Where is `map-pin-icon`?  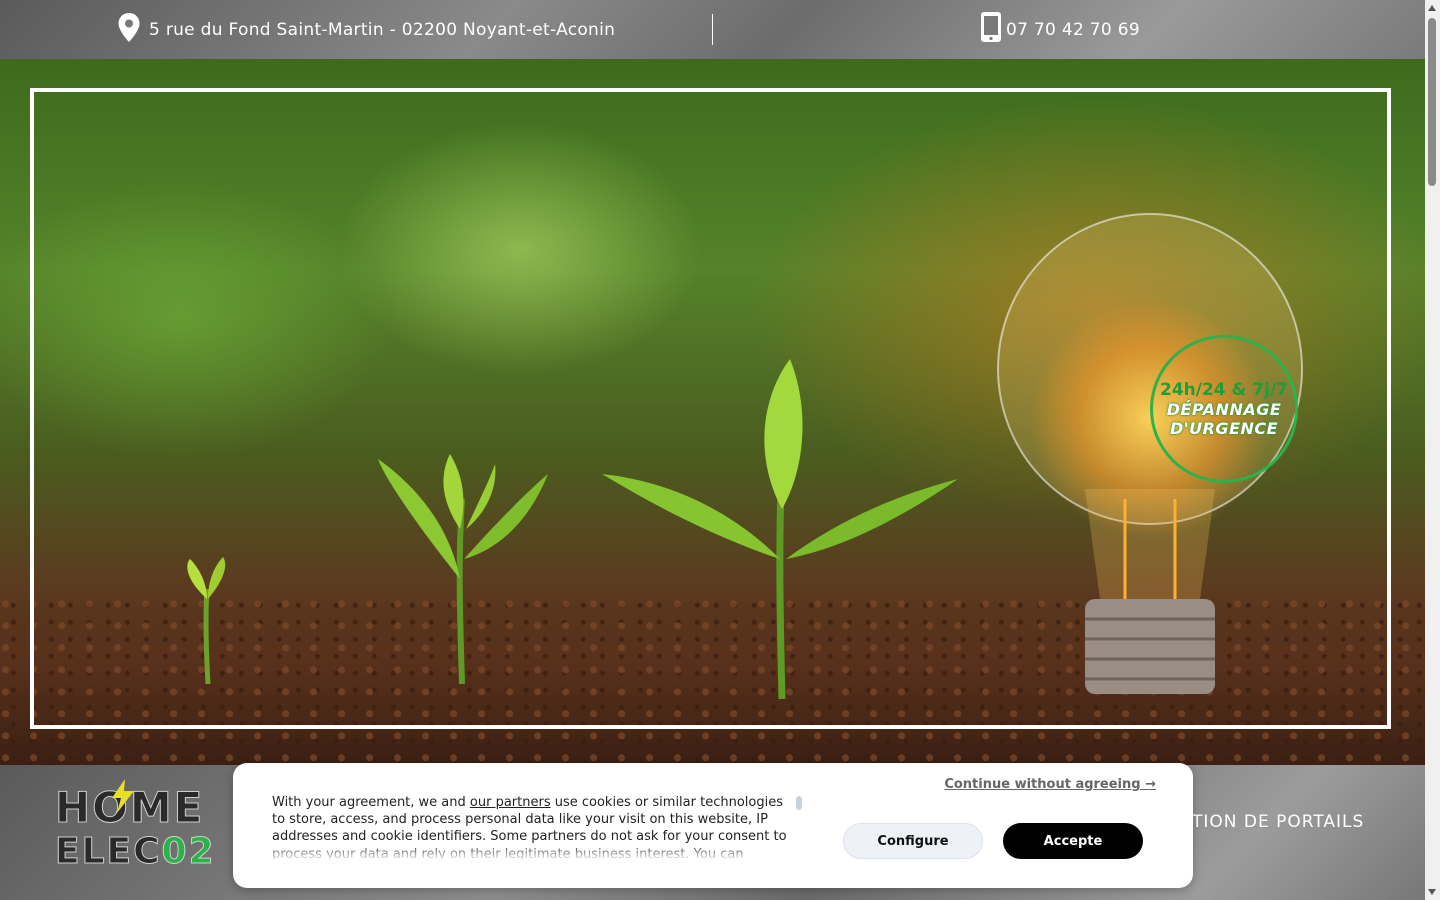 map-pin-icon is located at coordinates (129, 30).